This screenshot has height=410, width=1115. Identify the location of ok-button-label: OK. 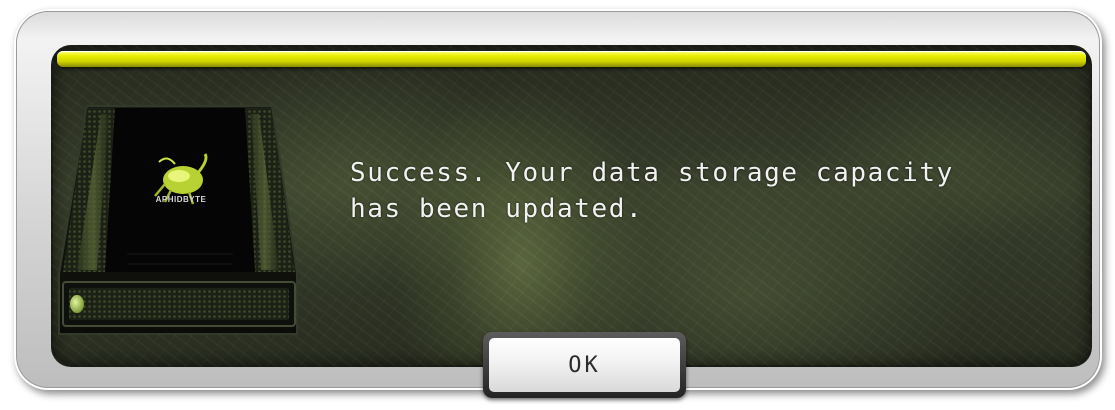
(584, 365).